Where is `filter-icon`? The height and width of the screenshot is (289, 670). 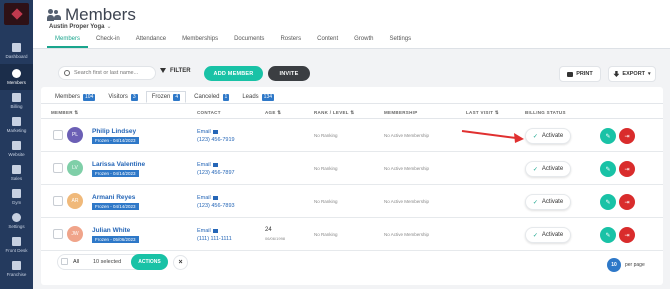 filter-icon is located at coordinates (163, 71).